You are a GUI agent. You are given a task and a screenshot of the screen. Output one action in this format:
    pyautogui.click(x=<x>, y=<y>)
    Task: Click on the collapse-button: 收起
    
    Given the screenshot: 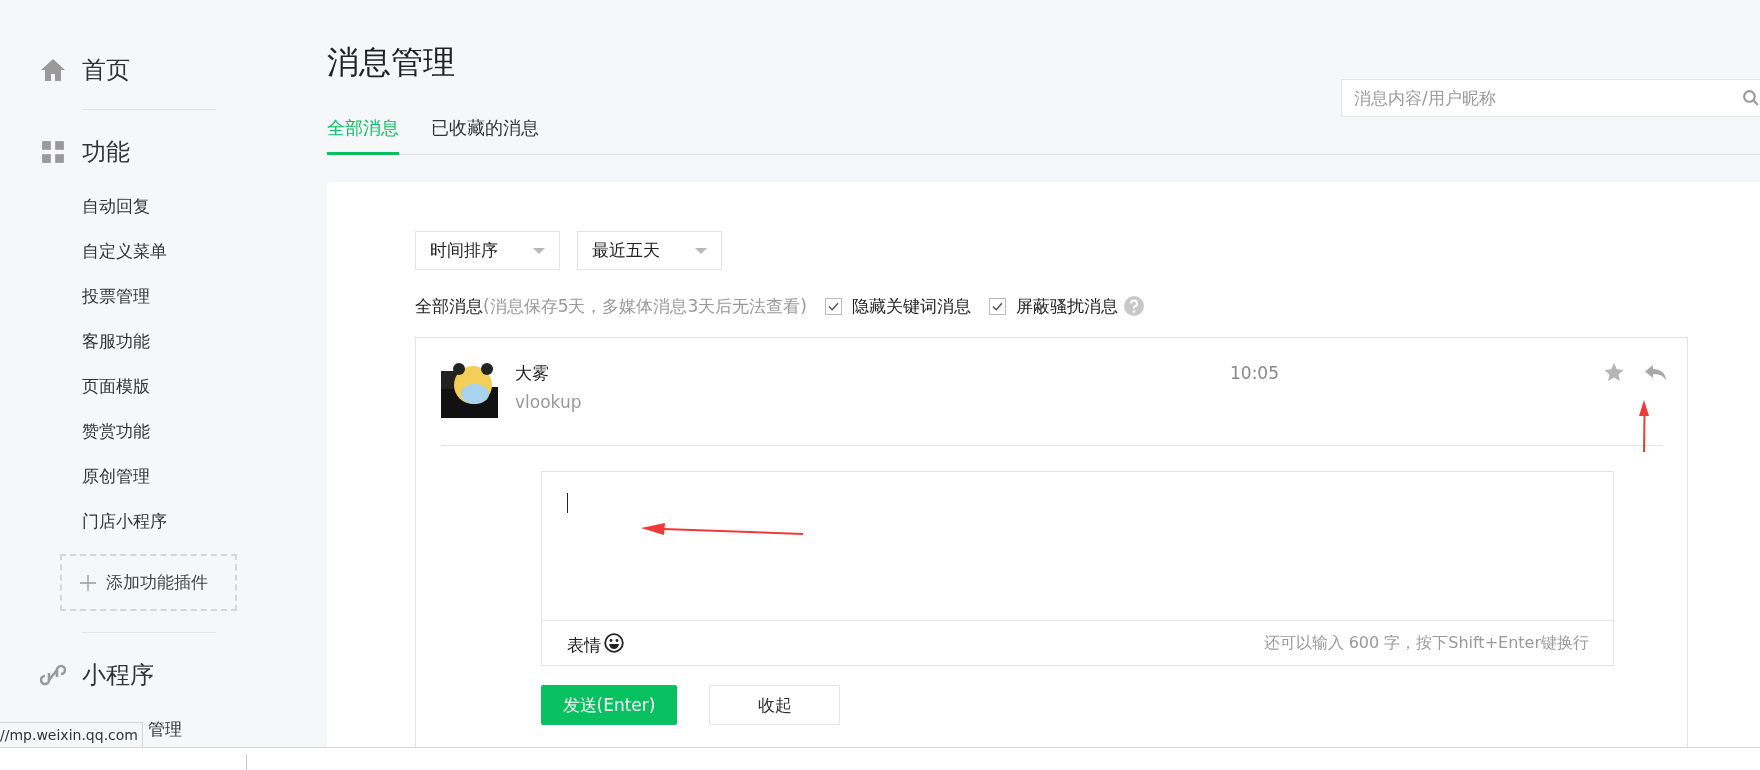 What is the action you would take?
    pyautogui.click(x=774, y=705)
    